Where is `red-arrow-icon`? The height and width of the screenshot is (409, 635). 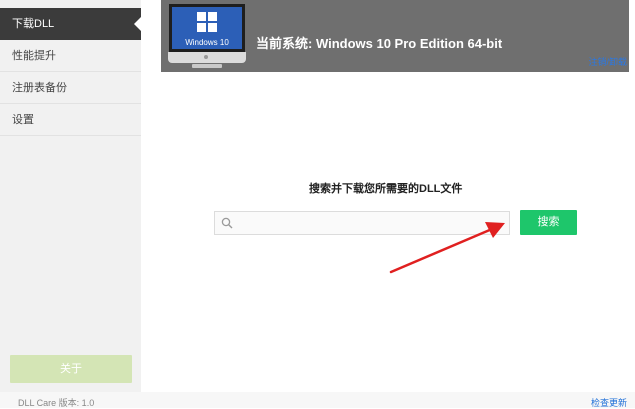
red-arrow-icon is located at coordinates (447, 248).